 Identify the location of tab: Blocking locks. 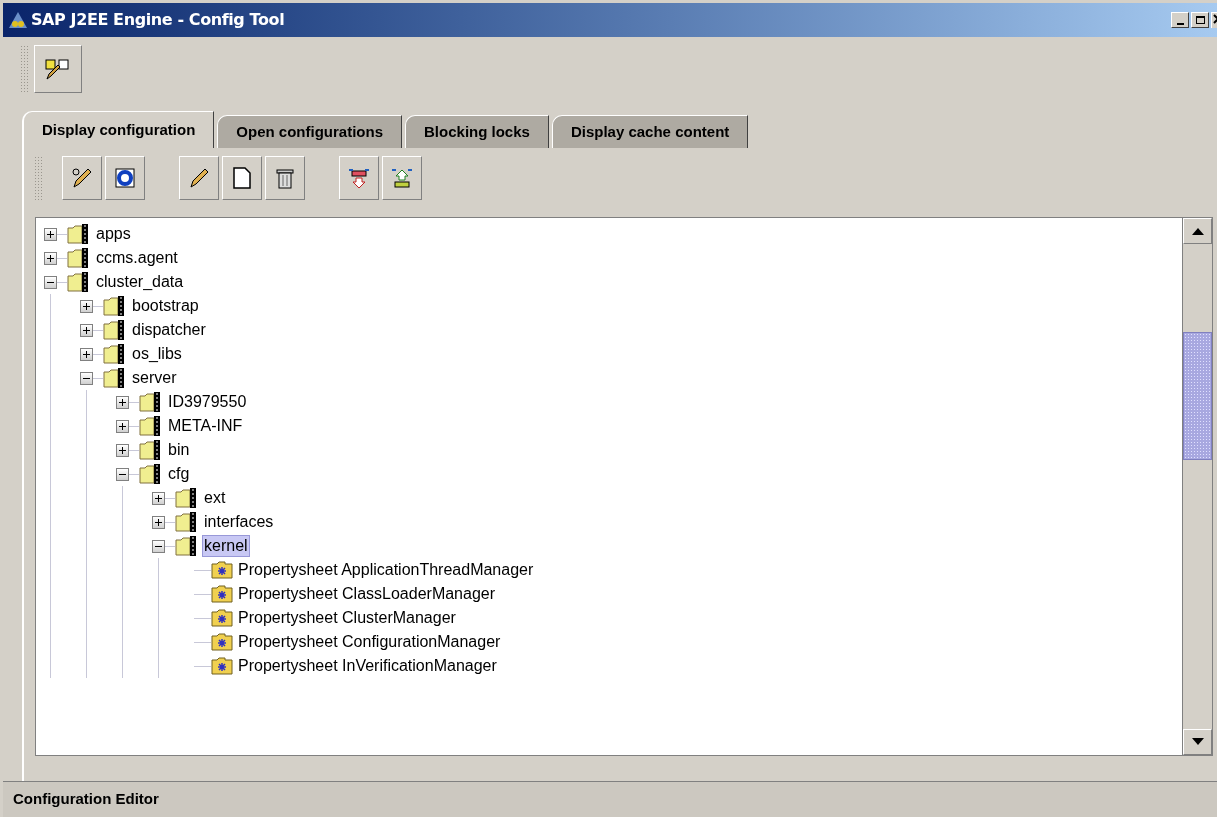
(477, 131).